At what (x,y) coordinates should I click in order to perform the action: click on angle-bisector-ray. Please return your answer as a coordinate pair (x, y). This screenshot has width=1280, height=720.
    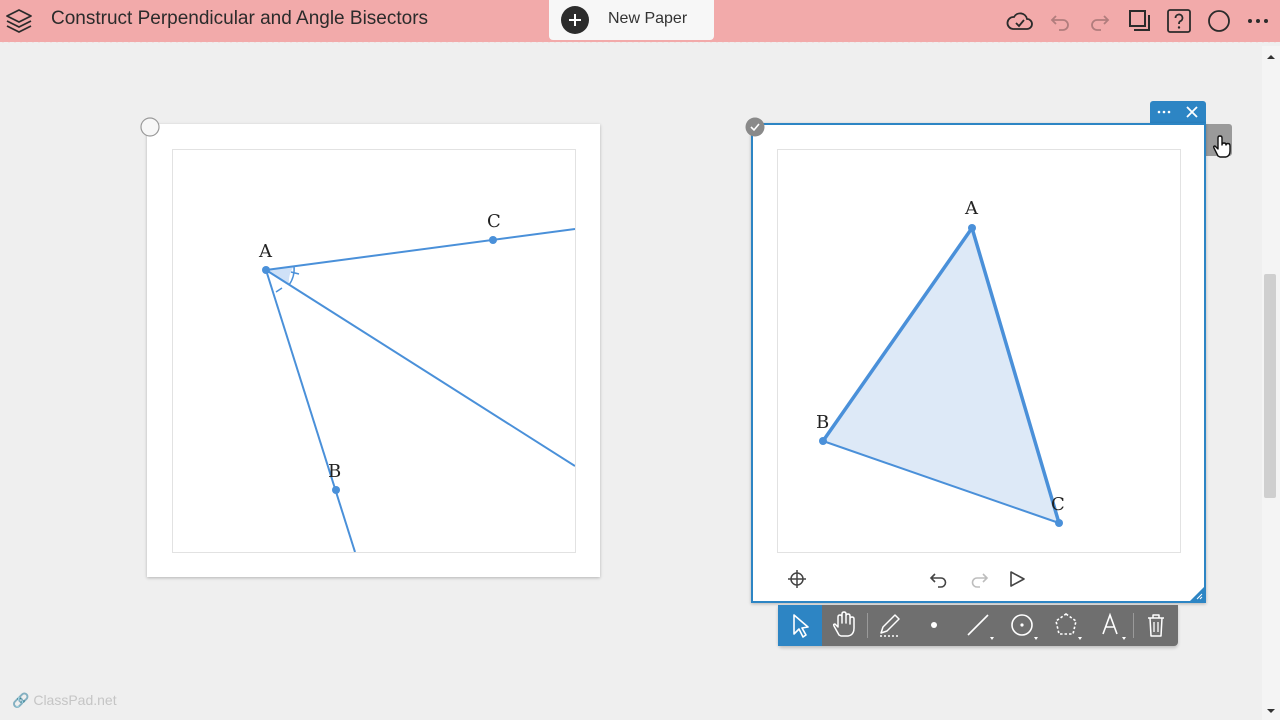
    Looking at the image, I should click on (420, 368).